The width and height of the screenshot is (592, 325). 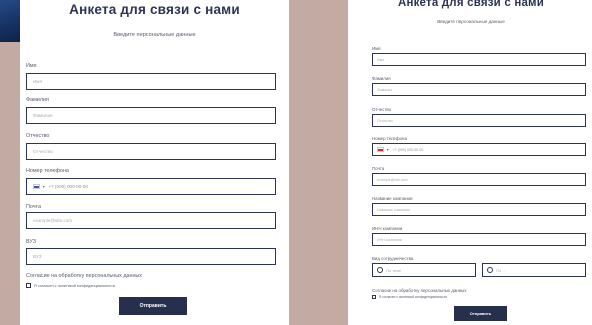 I want to click on company-placeholder: Название компании, so click(x=394, y=209).